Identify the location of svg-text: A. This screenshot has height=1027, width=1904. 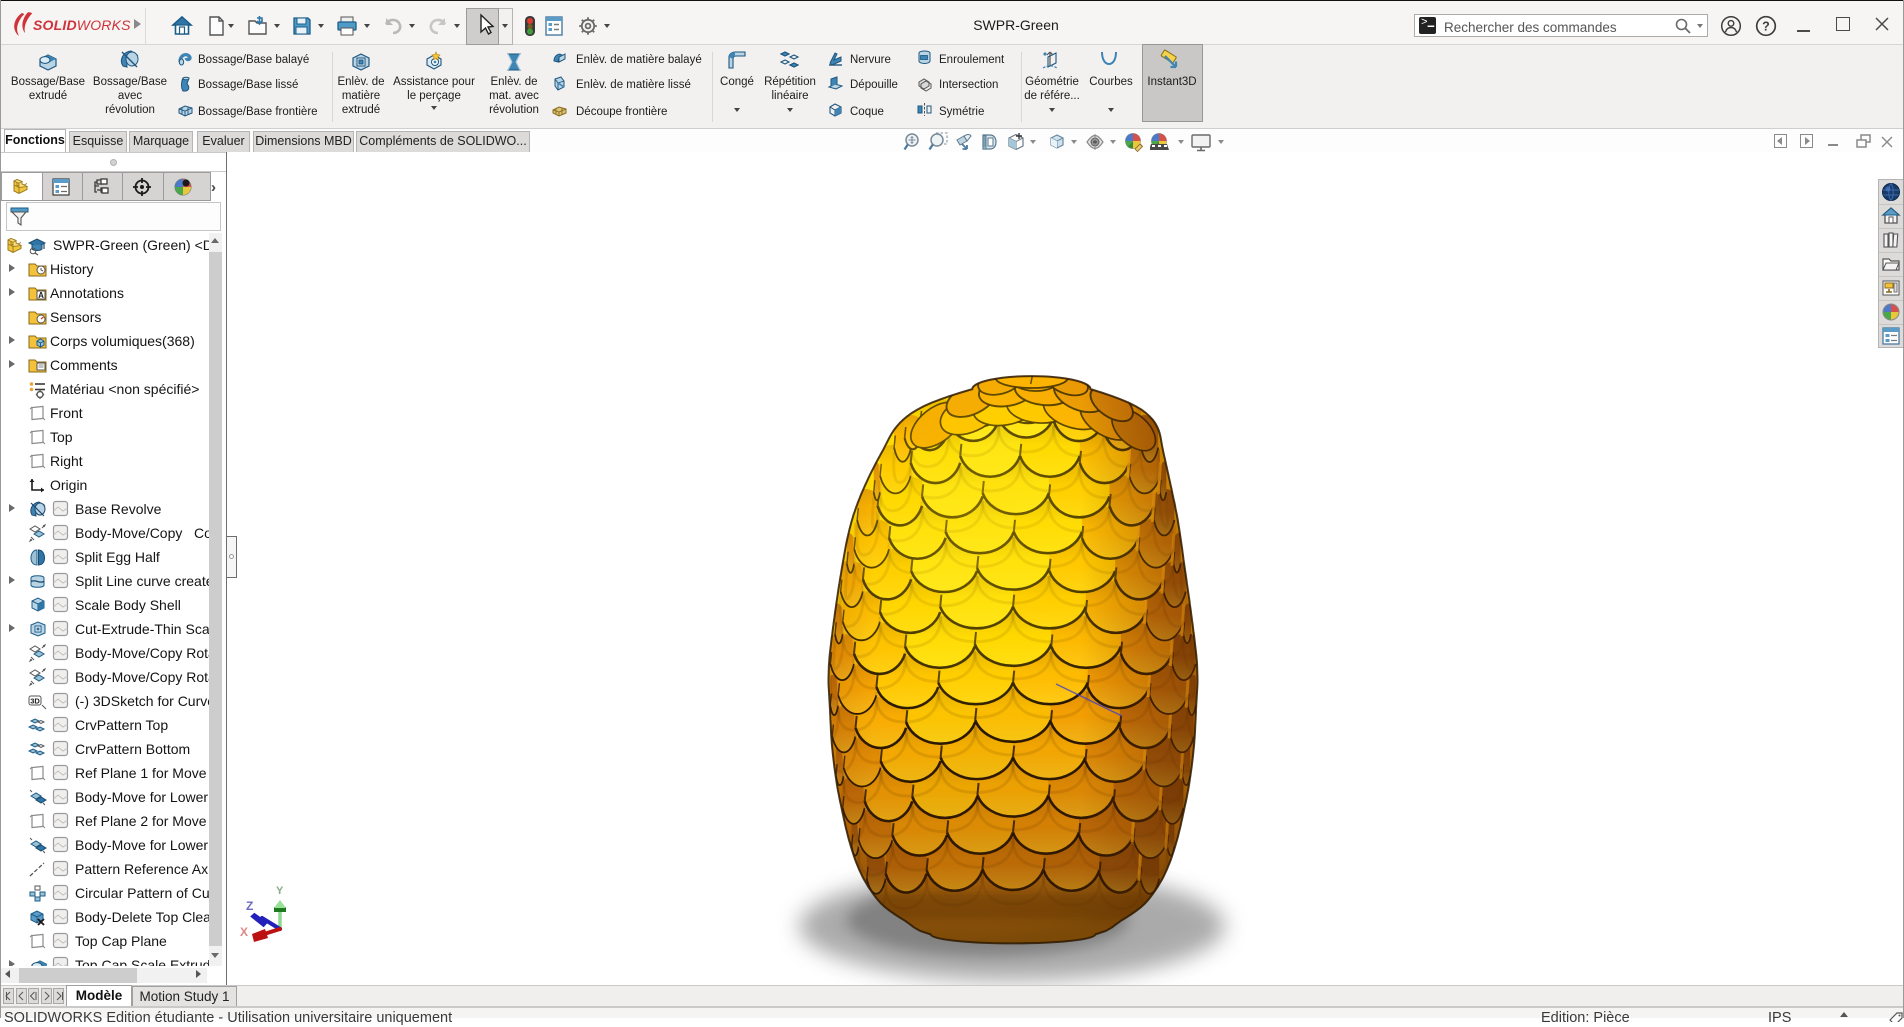
(41, 295).